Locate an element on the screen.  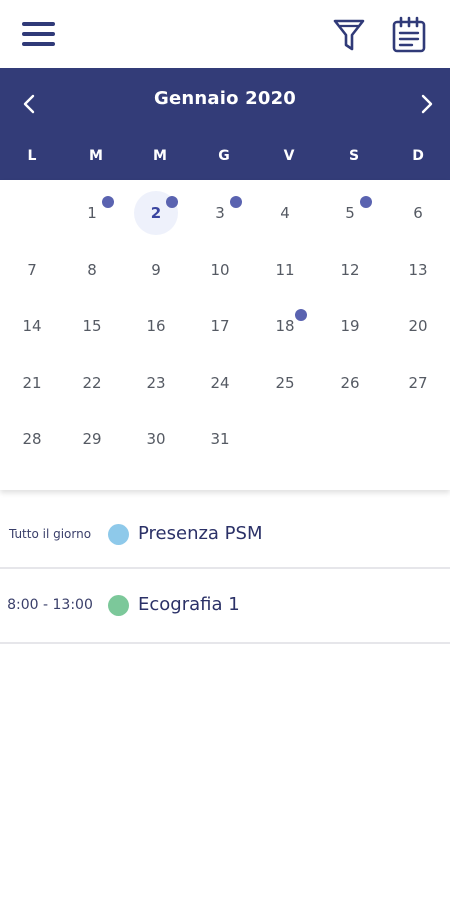
calendar-day: 11 is located at coordinates (285, 270).